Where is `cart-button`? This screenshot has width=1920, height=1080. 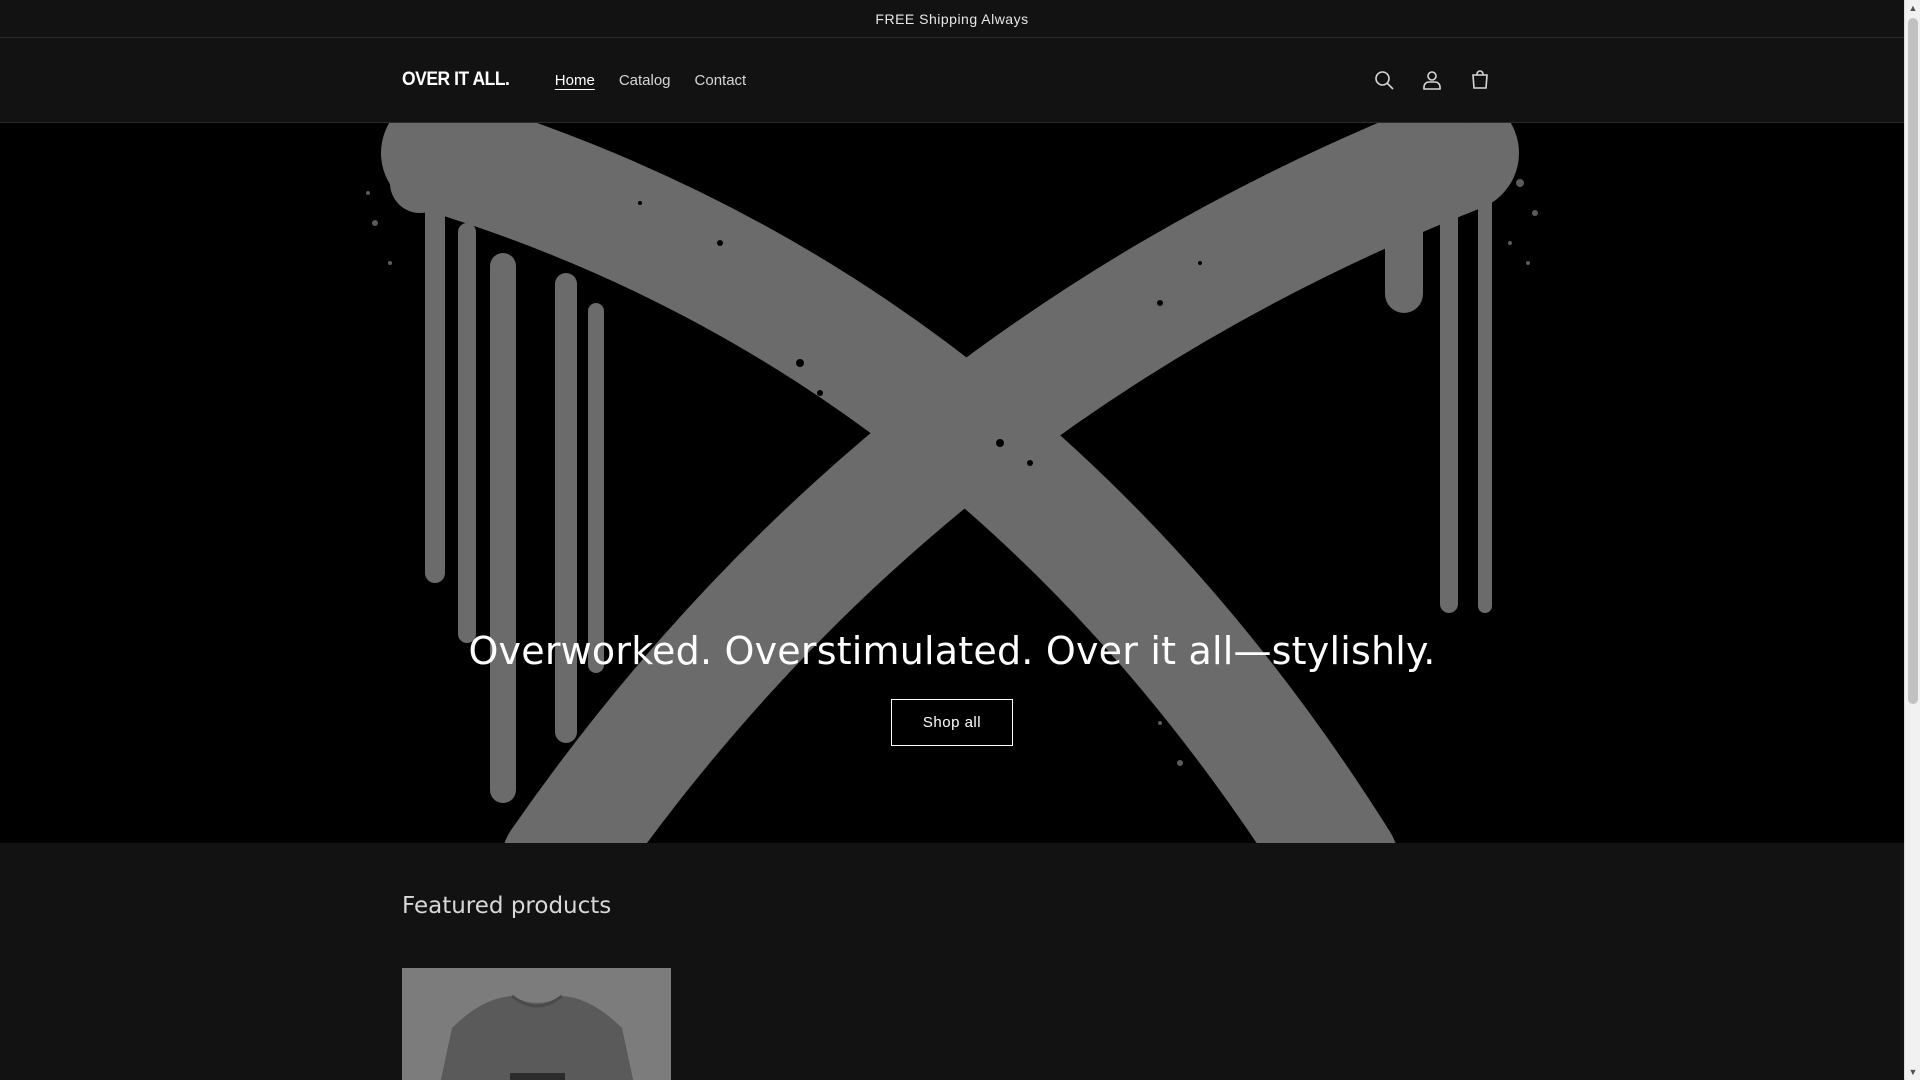
cart-button is located at coordinates (1480, 80).